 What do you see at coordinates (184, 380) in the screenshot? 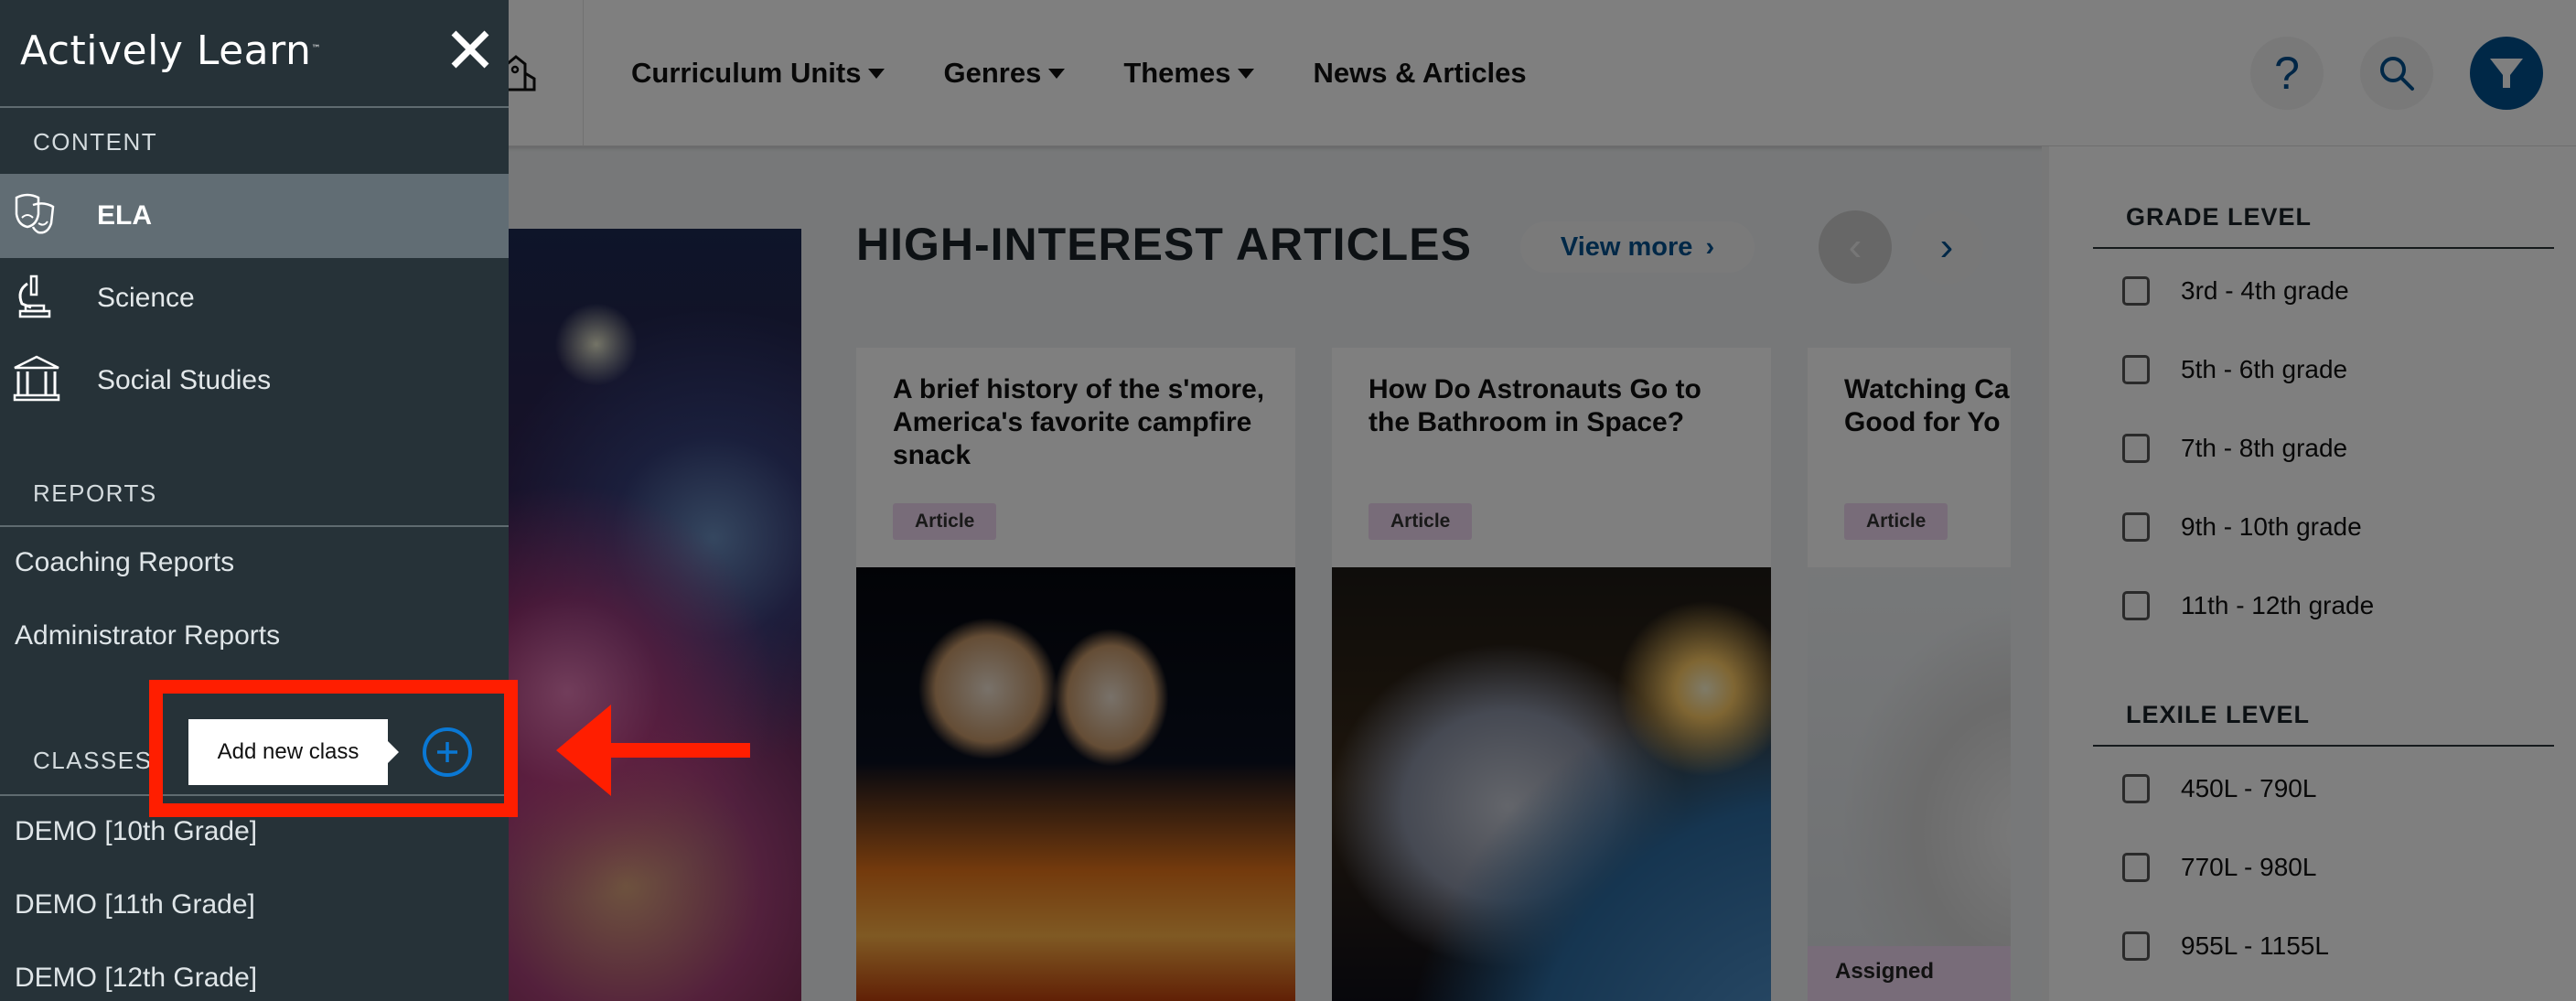
I see `sidebar-item-label: Social Studies` at bounding box center [184, 380].